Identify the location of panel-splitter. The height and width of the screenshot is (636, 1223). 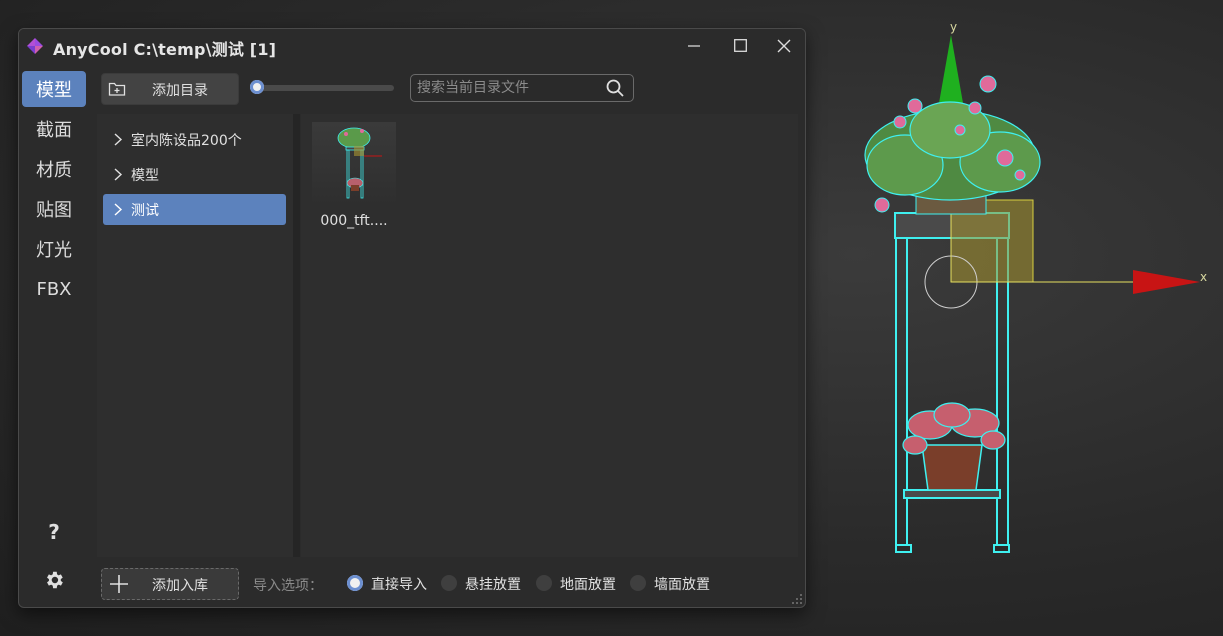
(296, 335).